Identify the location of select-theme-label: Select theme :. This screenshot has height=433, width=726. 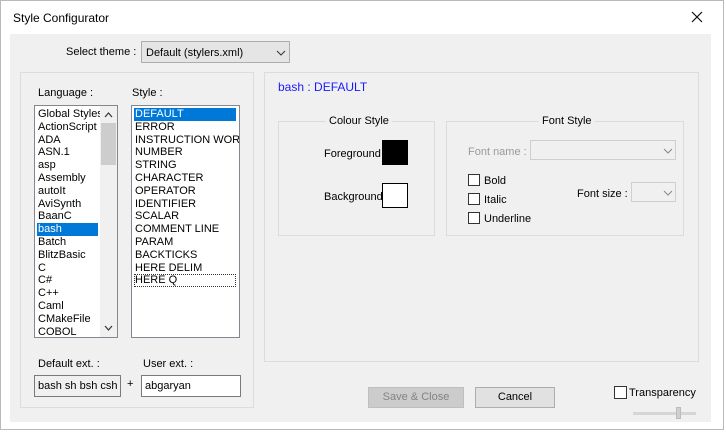
(101, 52).